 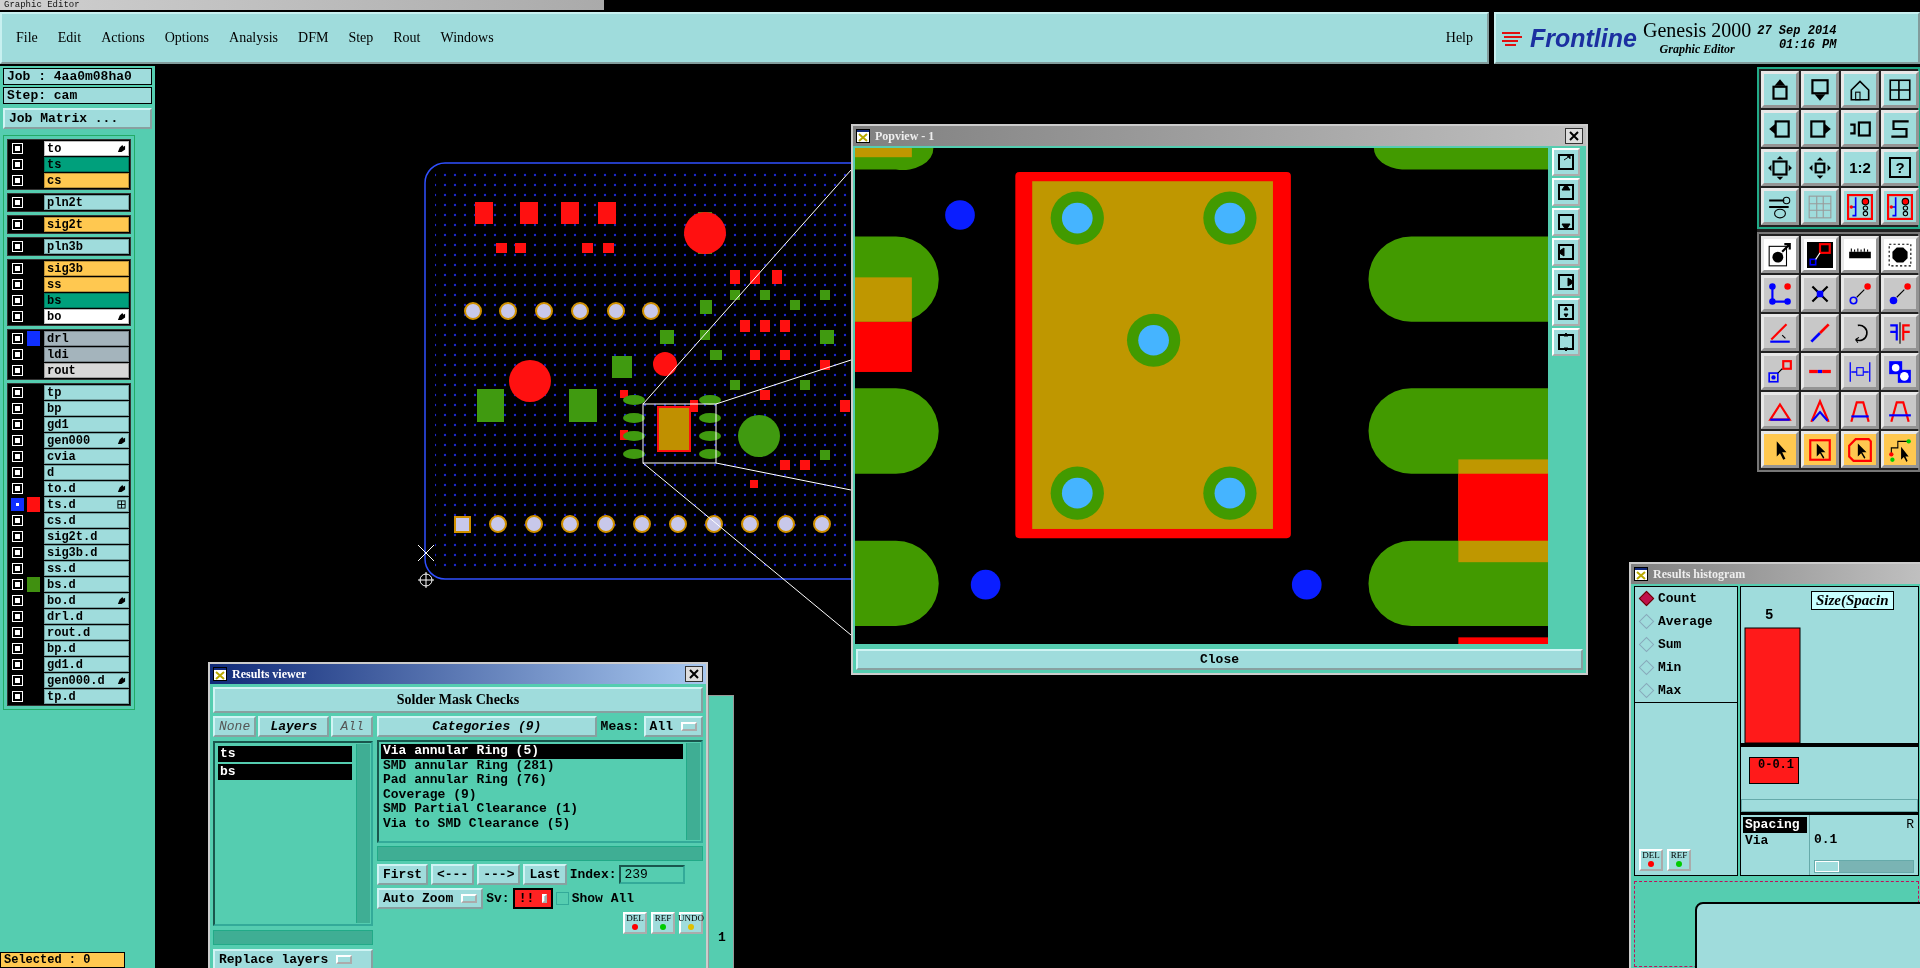 I want to click on nav-button: <---, so click(x=453, y=874).